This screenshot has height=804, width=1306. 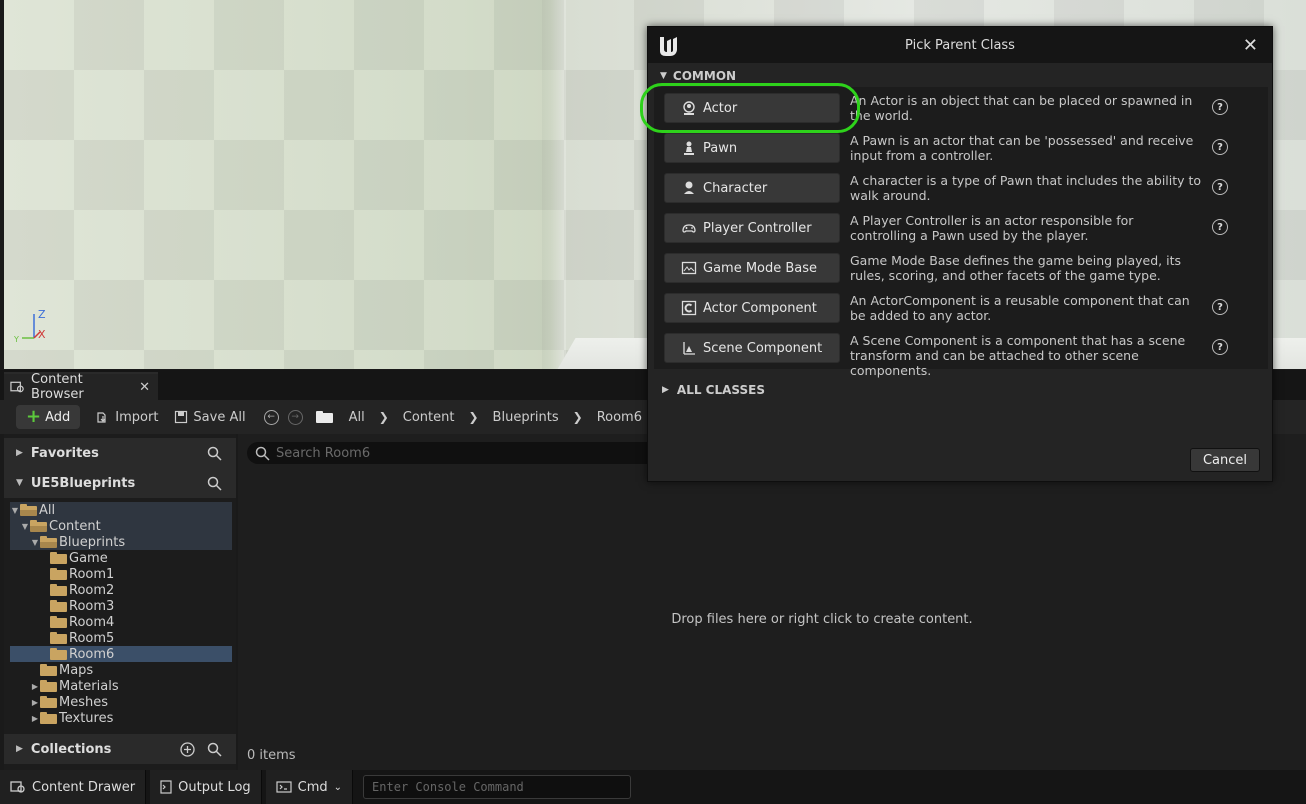 I want to click on cmd-label: Cmd, so click(x=312, y=787).